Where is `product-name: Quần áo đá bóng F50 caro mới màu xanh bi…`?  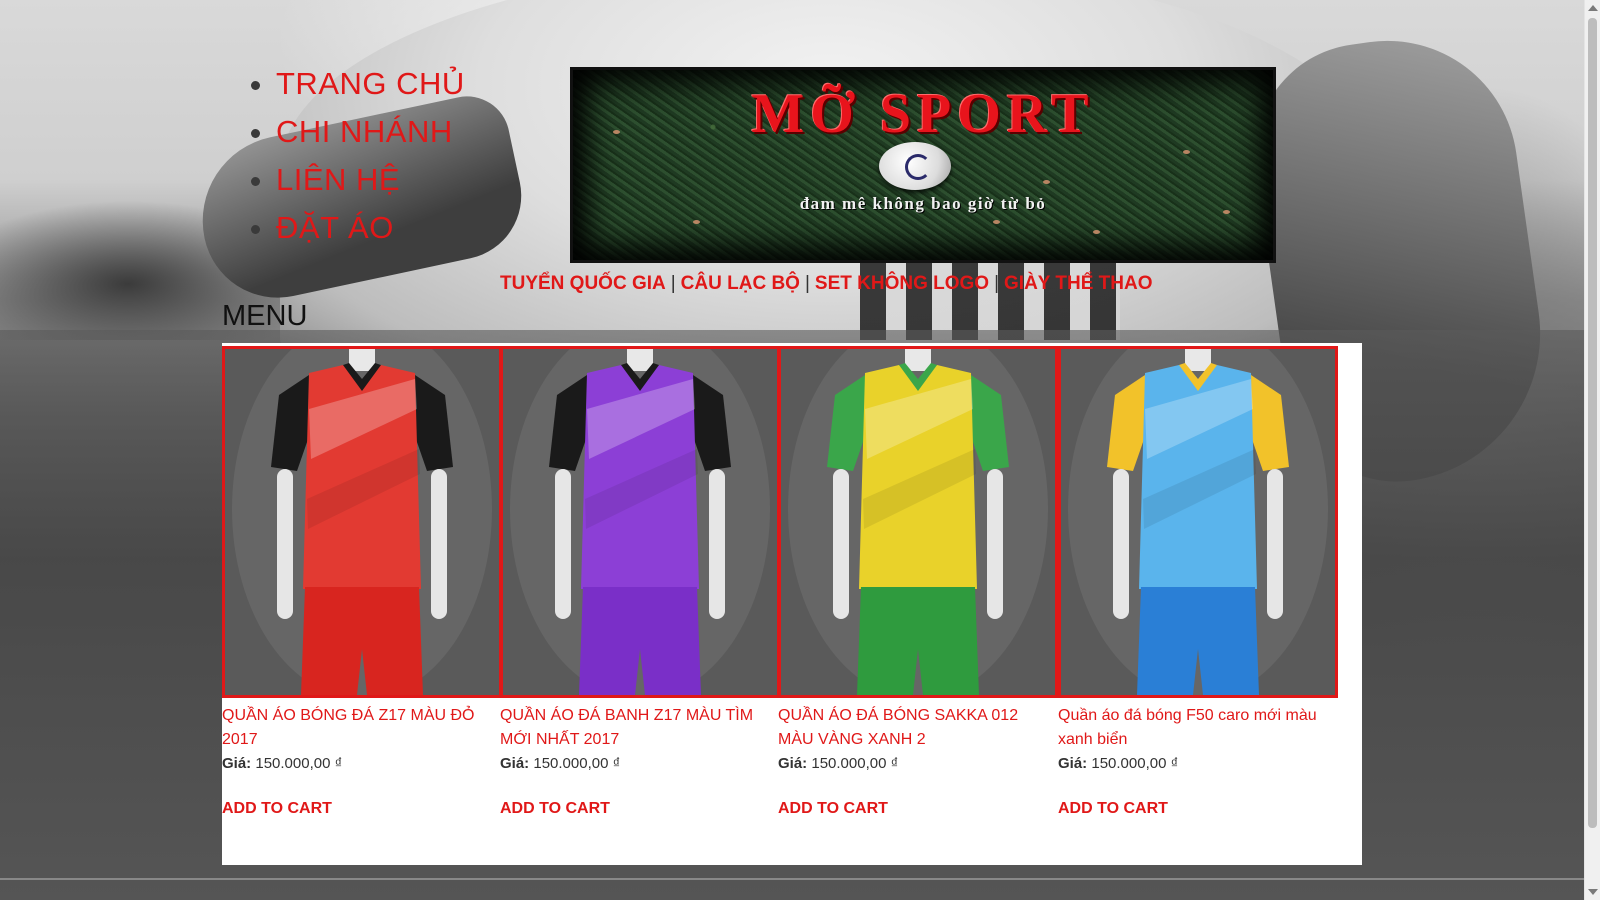 product-name: Quần áo đá bóng F50 caro mới màu xanh bi… is located at coordinates (1198, 728).